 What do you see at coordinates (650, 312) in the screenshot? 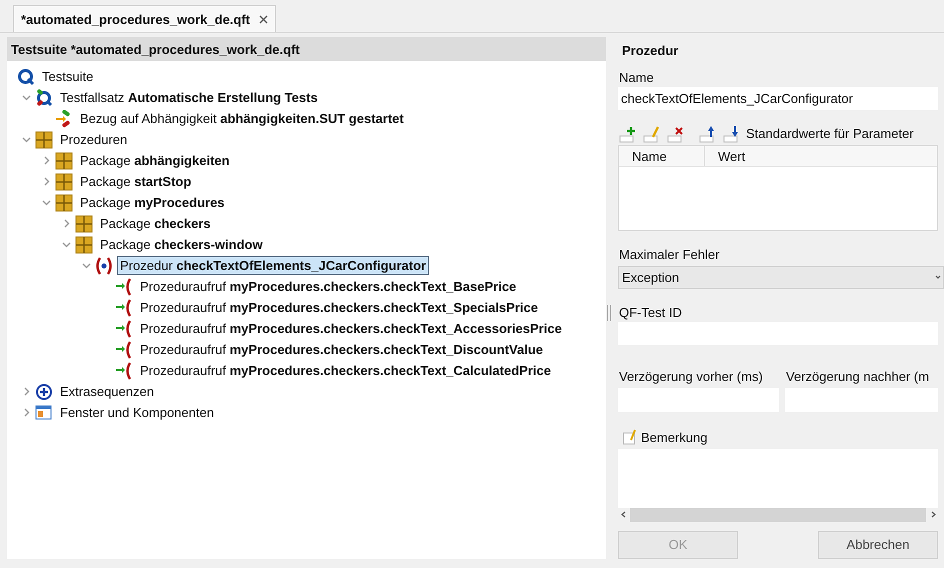
I see `field-label: QF-Test ID` at bounding box center [650, 312].